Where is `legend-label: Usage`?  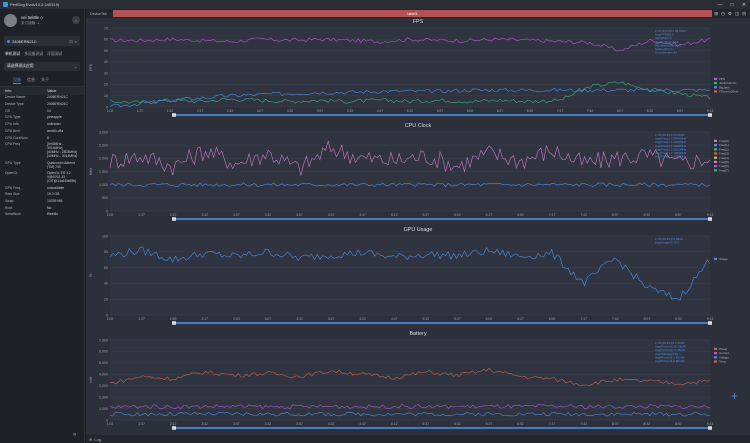 legend-label: Usage is located at coordinates (723, 259).